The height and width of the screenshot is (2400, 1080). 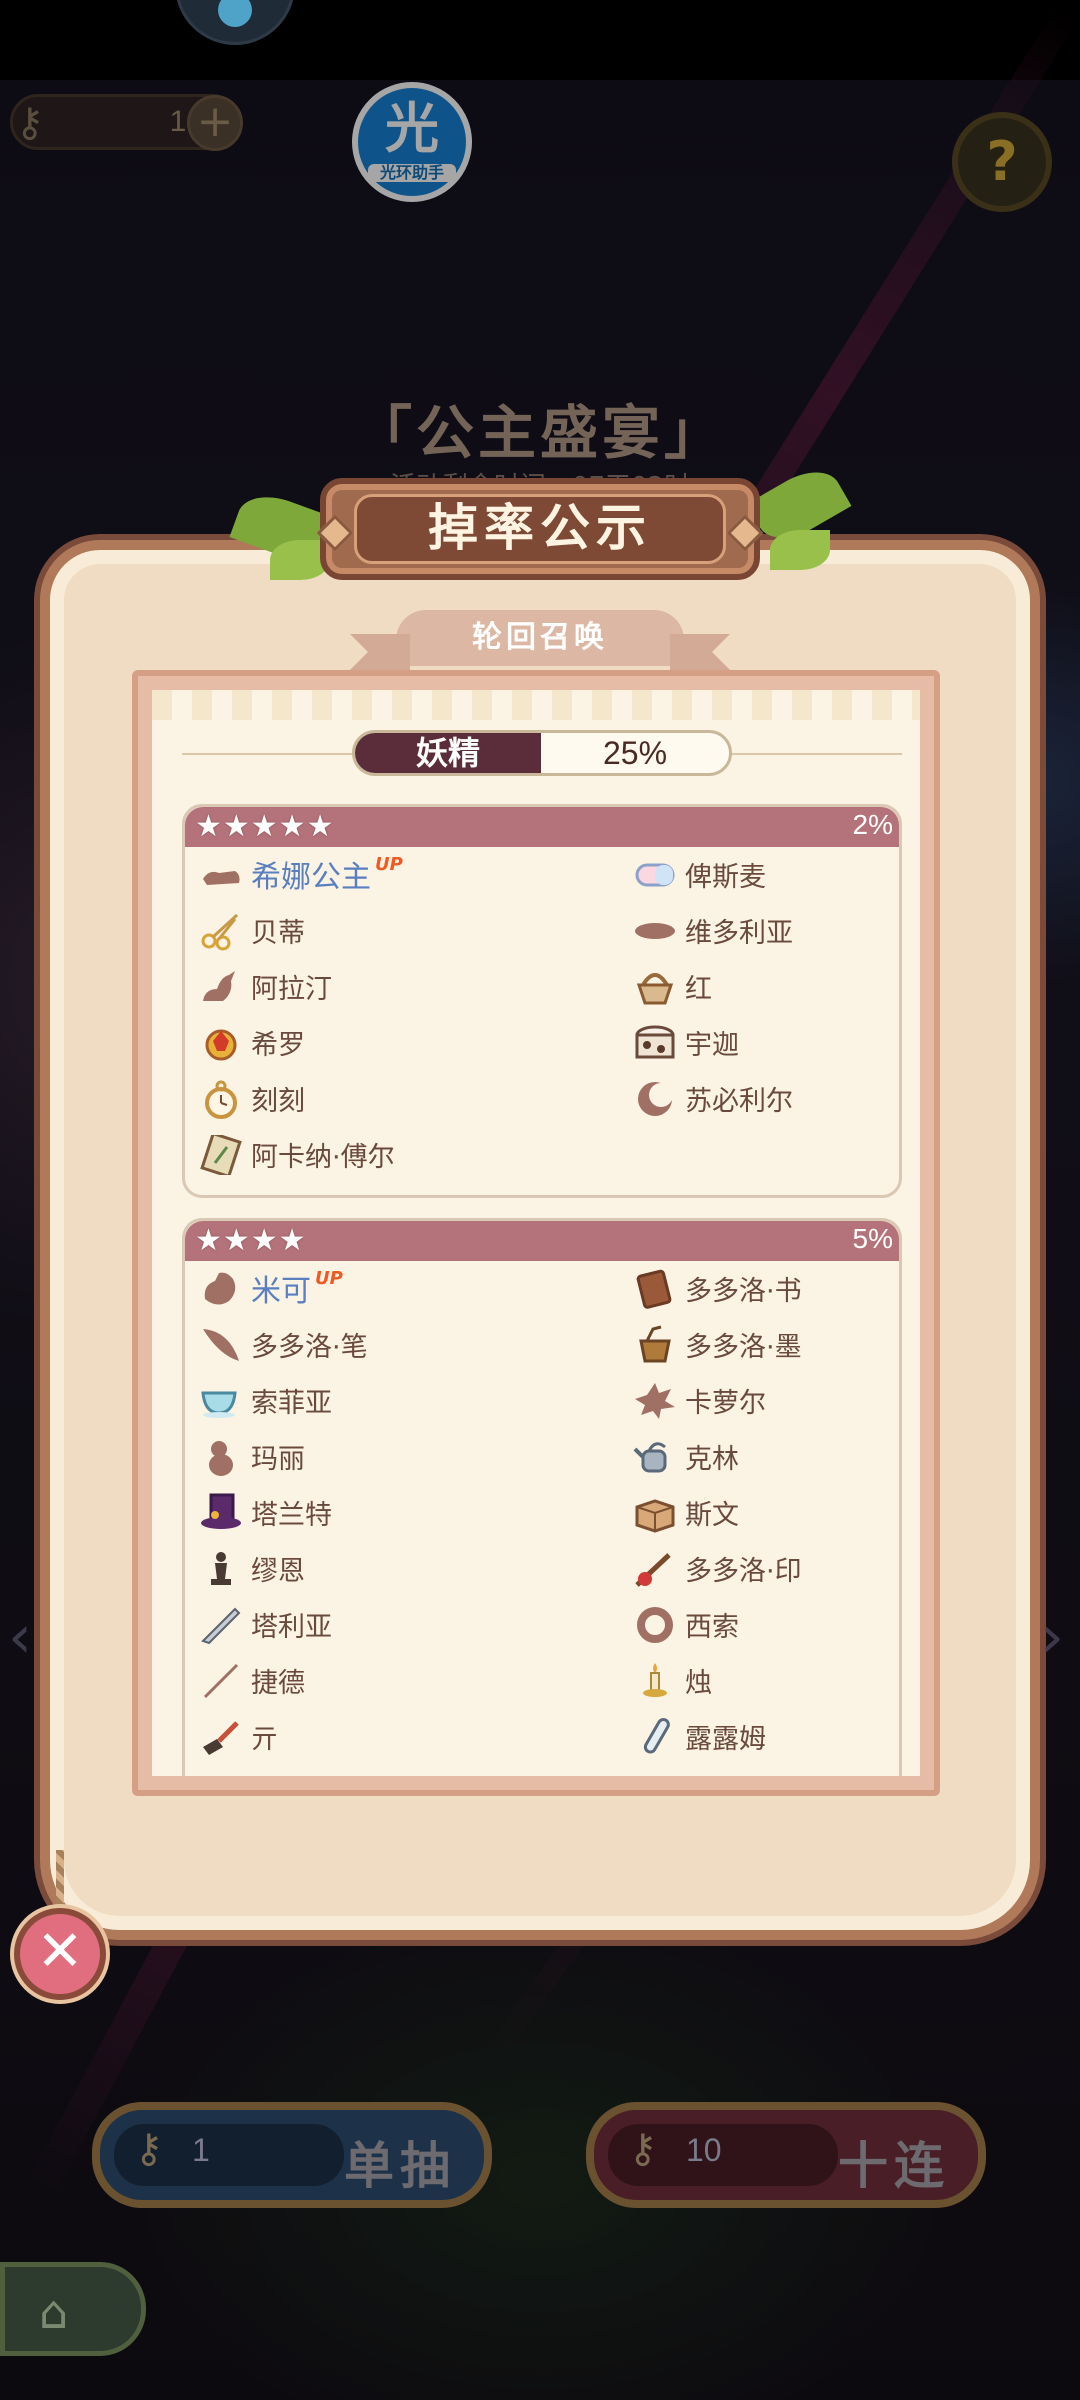 What do you see at coordinates (221, 878) in the screenshot?
I see `shoe-icon` at bounding box center [221, 878].